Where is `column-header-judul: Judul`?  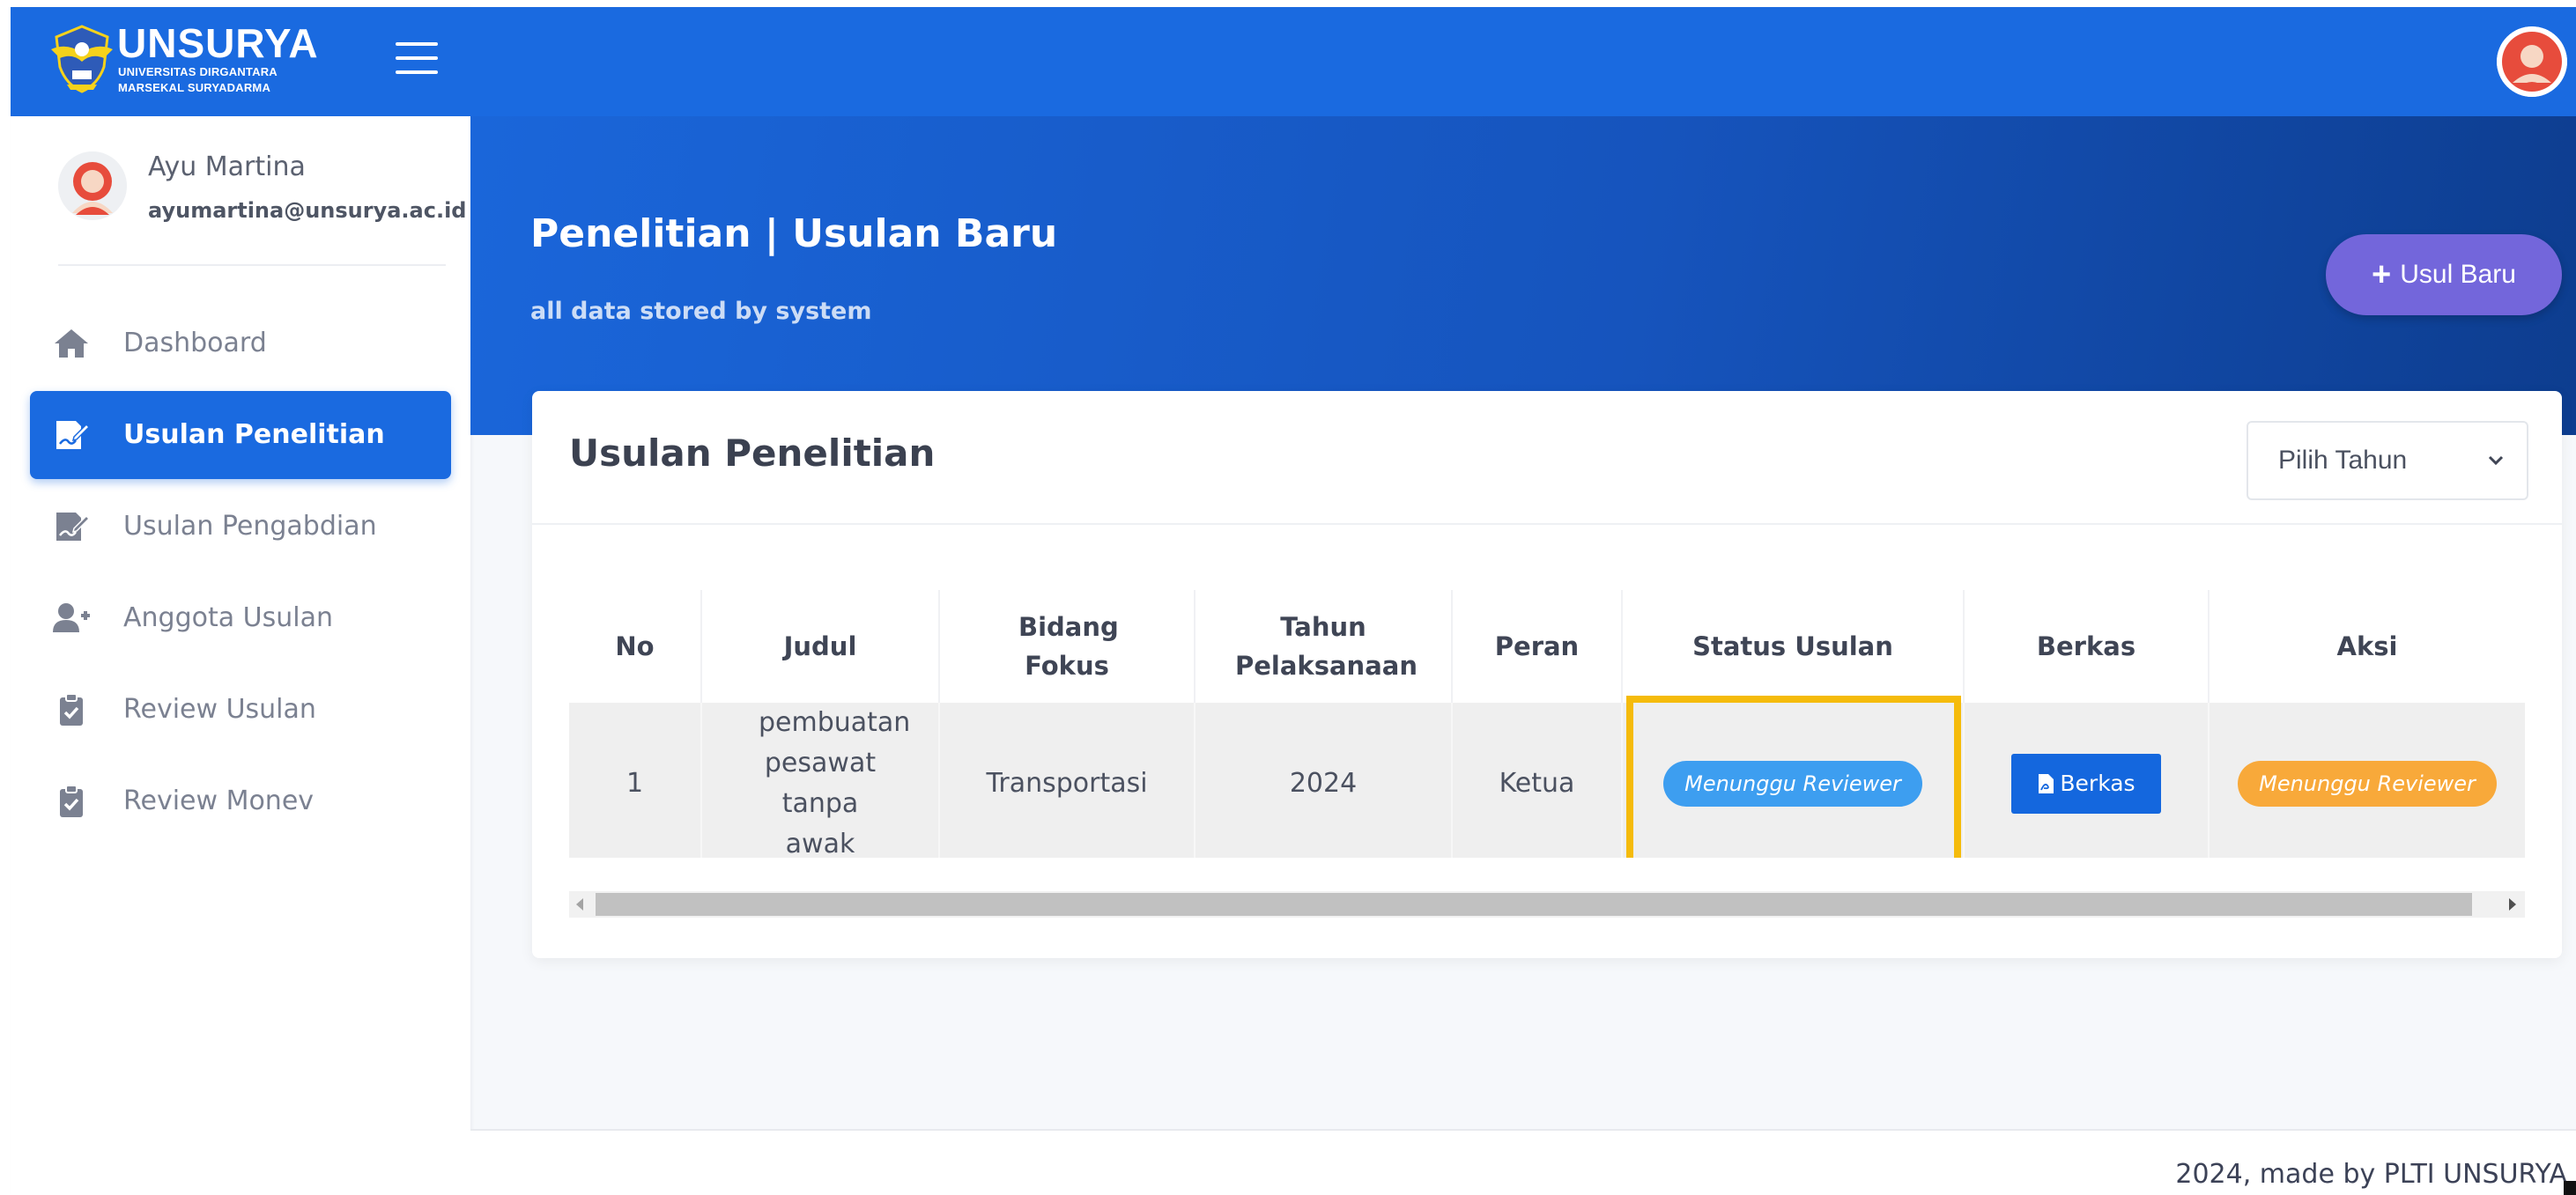
column-header-judul: Judul is located at coordinates (821, 646).